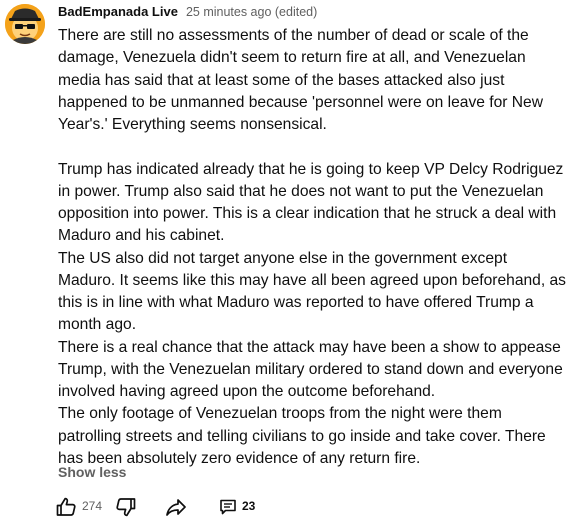  I want to click on comment-bubble-icon, so click(228, 507).